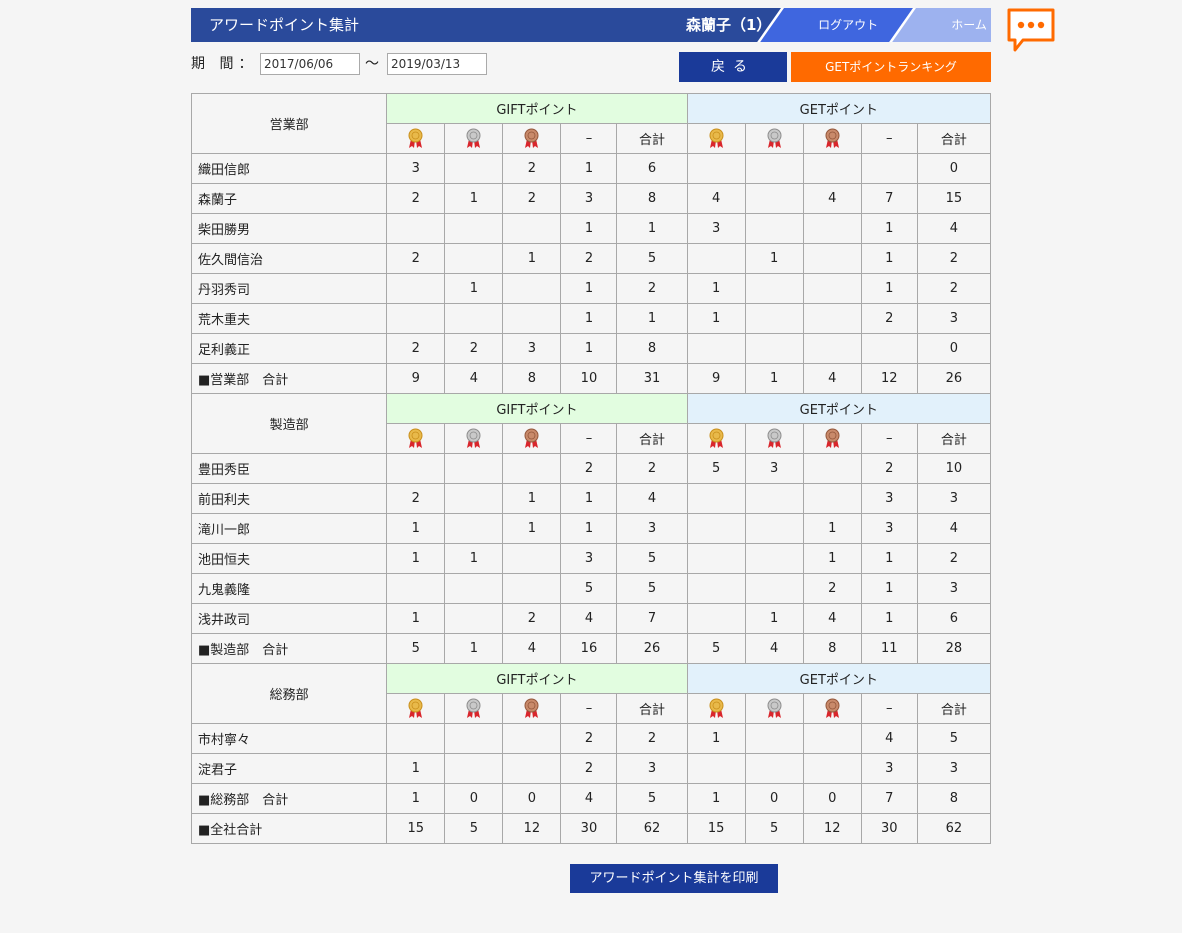  Describe the element at coordinates (289, 588) in the screenshot. I see `row-name: 九鬼義隆` at that location.